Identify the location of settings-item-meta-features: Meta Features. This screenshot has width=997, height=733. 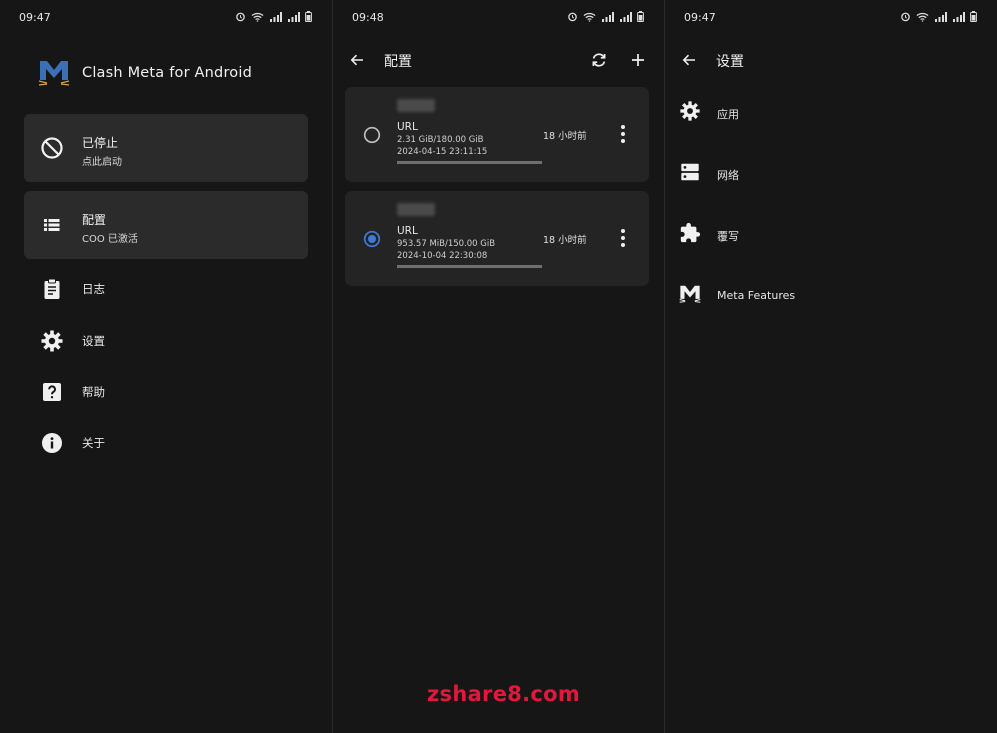
(737, 296).